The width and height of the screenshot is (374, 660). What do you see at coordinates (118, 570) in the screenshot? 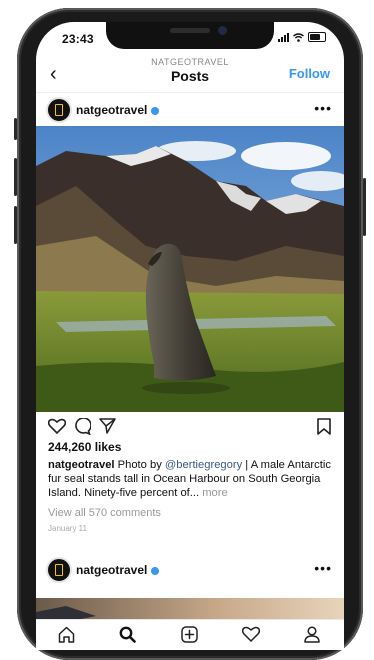
I see `post-username-2: natgeotravel` at bounding box center [118, 570].